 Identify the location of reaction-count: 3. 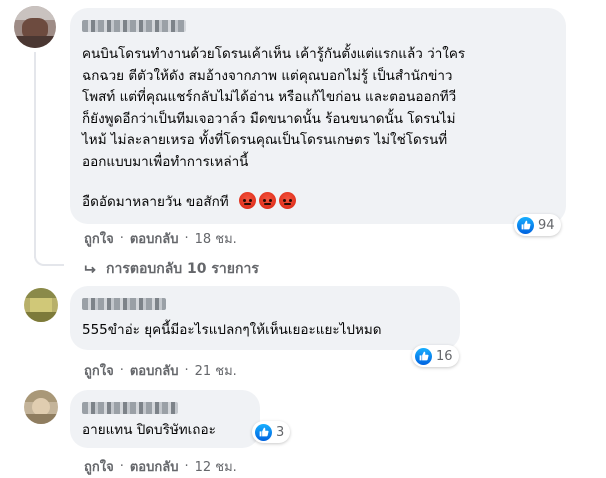
(271, 432).